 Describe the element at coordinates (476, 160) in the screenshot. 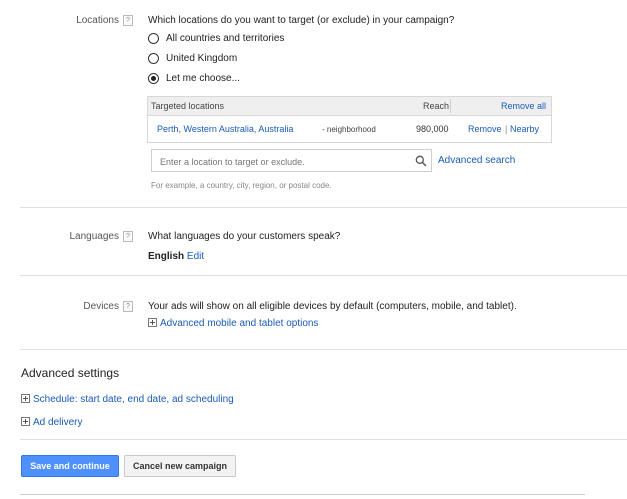

I see `advanced-search-link: Advanced search` at that location.